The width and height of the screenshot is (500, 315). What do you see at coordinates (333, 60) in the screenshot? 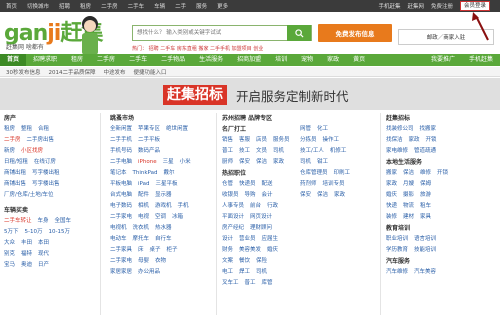
I see `nav-item: 家政` at bounding box center [333, 60].